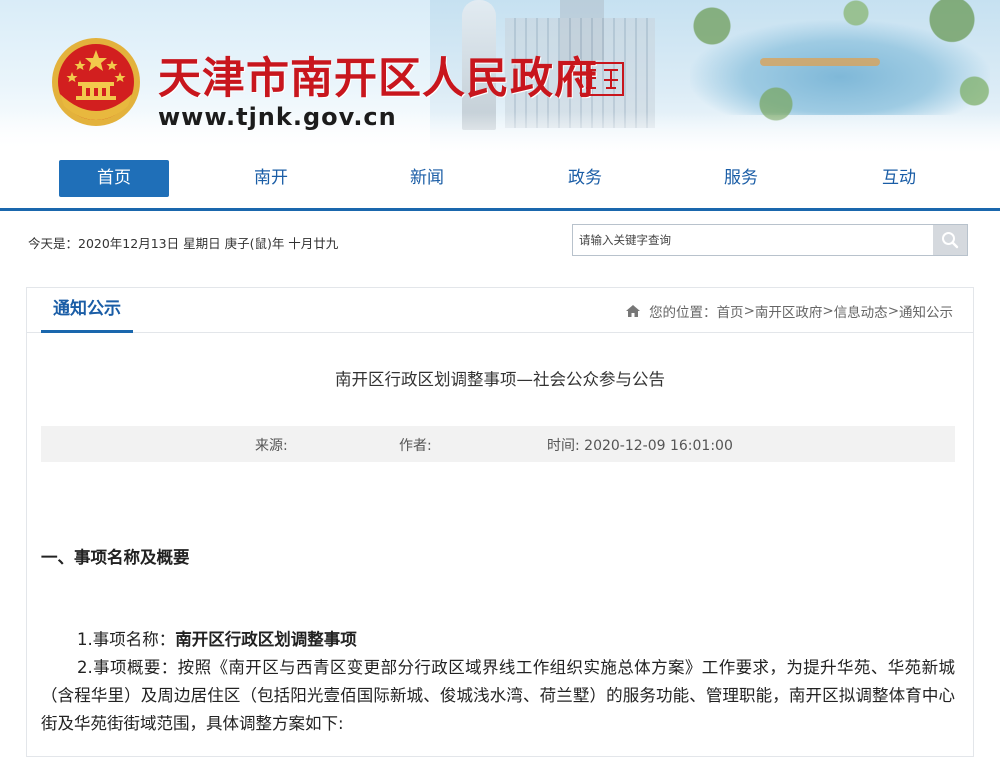 This screenshot has width=1000, height=757. I want to click on search-box, so click(770, 240).